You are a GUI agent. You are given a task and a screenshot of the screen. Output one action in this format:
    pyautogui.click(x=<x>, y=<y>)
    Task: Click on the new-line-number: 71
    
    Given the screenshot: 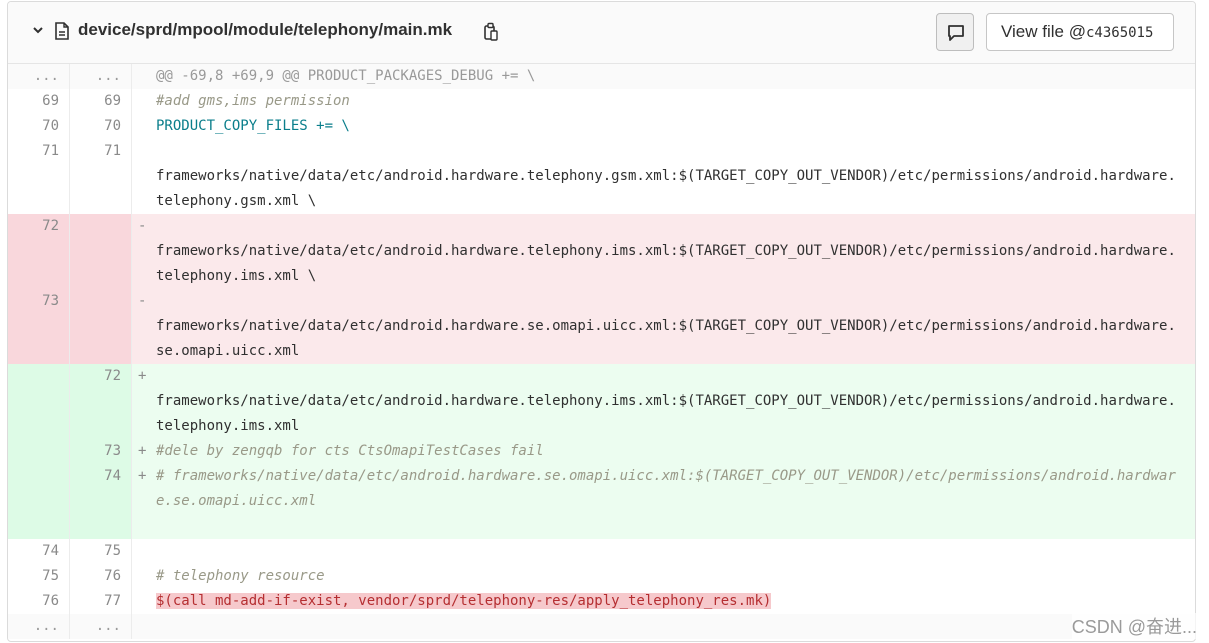 What is the action you would take?
    pyautogui.click(x=101, y=176)
    